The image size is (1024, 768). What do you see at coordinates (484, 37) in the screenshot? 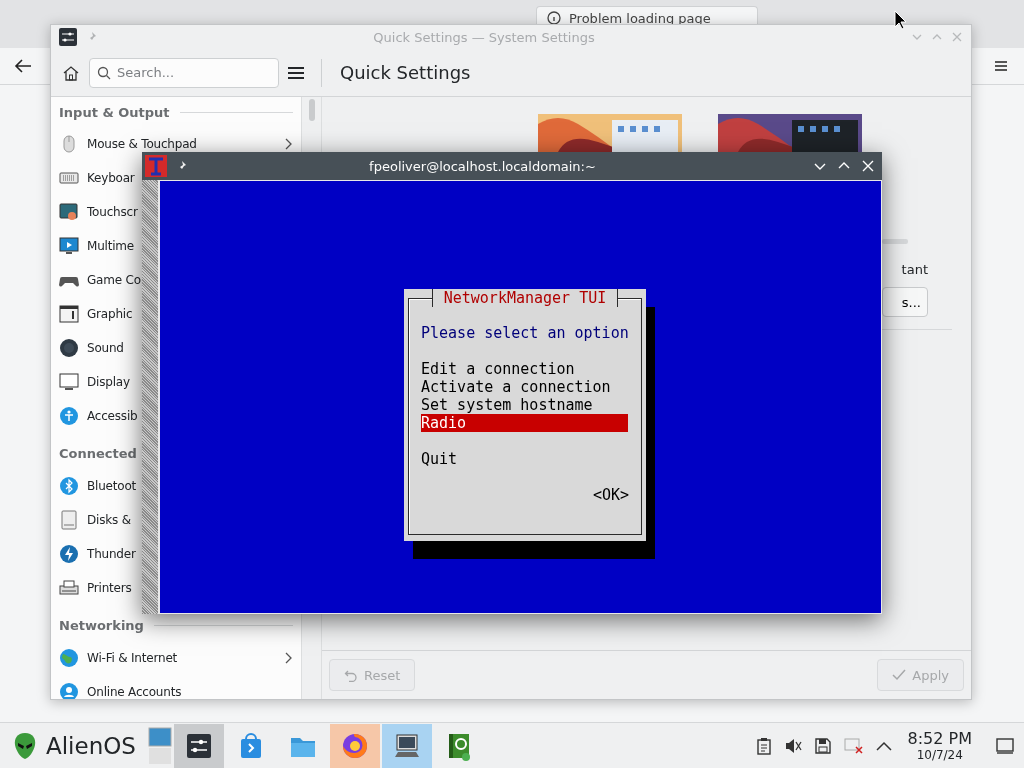
I see `window-title: Quick Settings — System Settings` at bounding box center [484, 37].